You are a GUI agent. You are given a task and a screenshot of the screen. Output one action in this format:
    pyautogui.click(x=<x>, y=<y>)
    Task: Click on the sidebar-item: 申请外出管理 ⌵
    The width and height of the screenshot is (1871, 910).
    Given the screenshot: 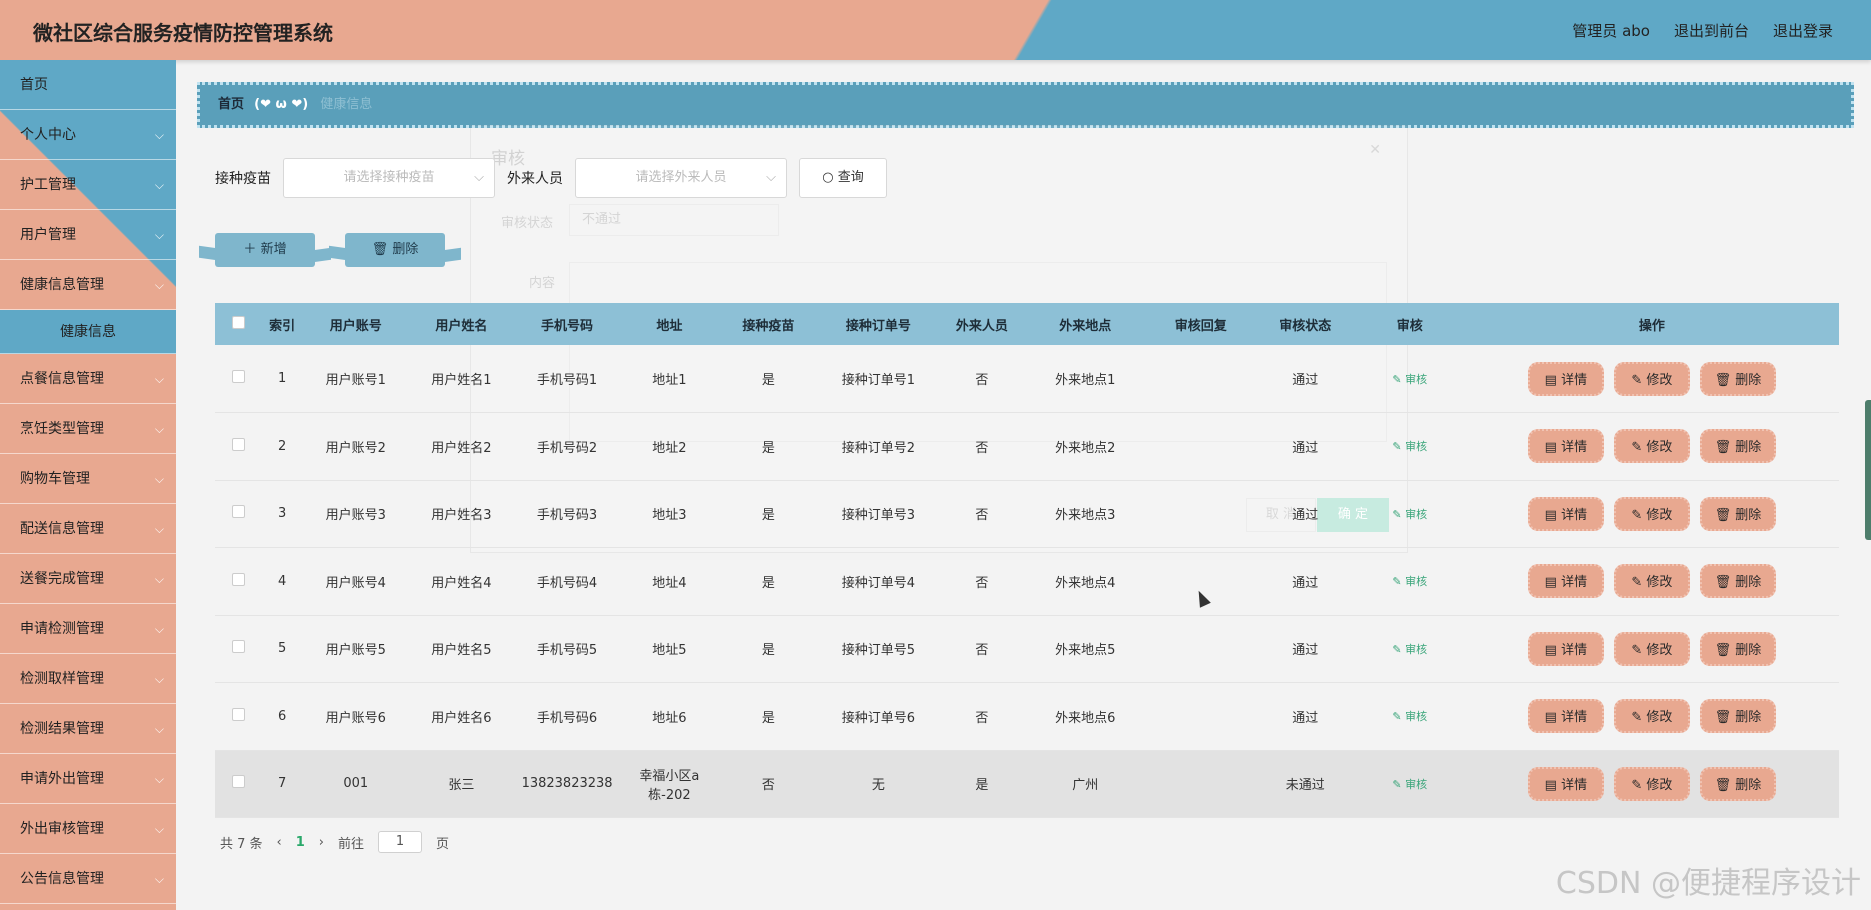 What is the action you would take?
    pyautogui.click(x=88, y=779)
    